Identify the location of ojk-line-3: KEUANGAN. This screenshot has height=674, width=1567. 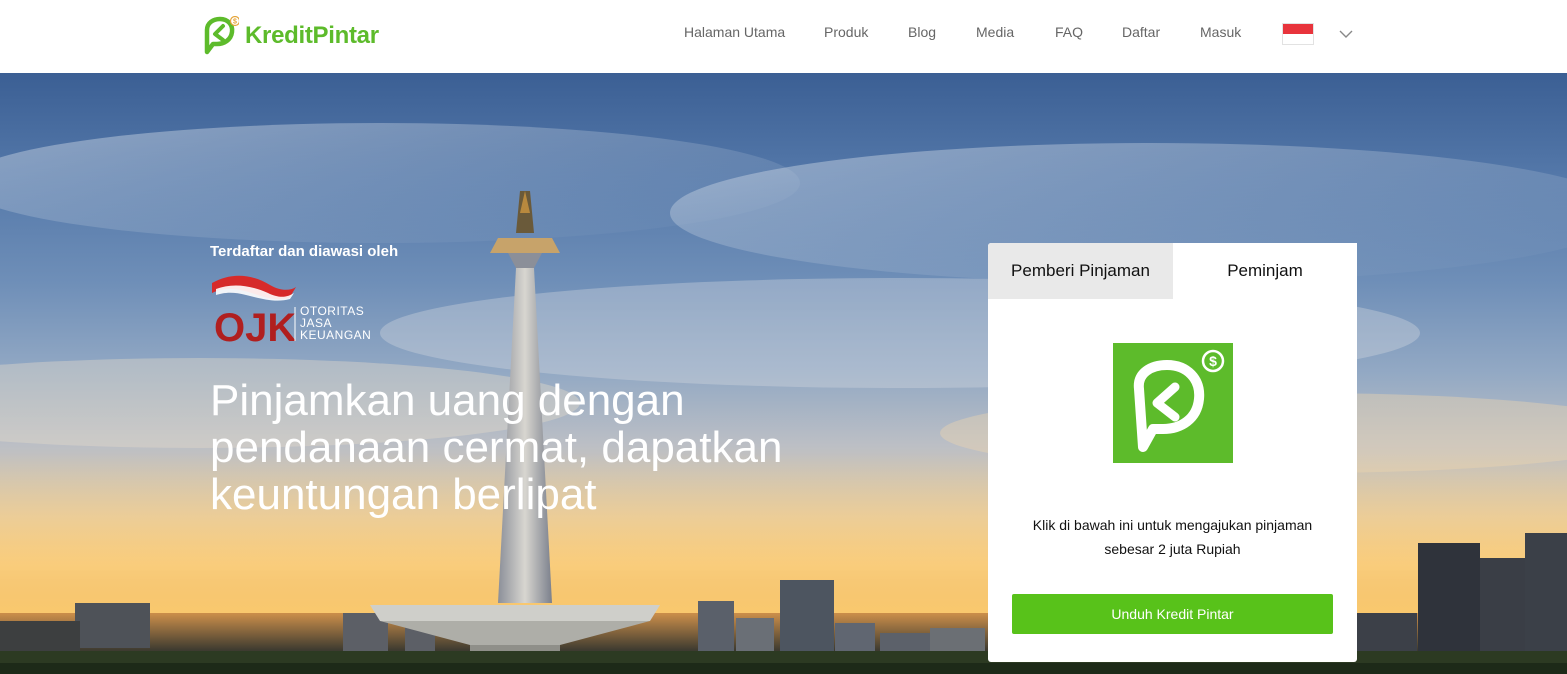
(335, 335).